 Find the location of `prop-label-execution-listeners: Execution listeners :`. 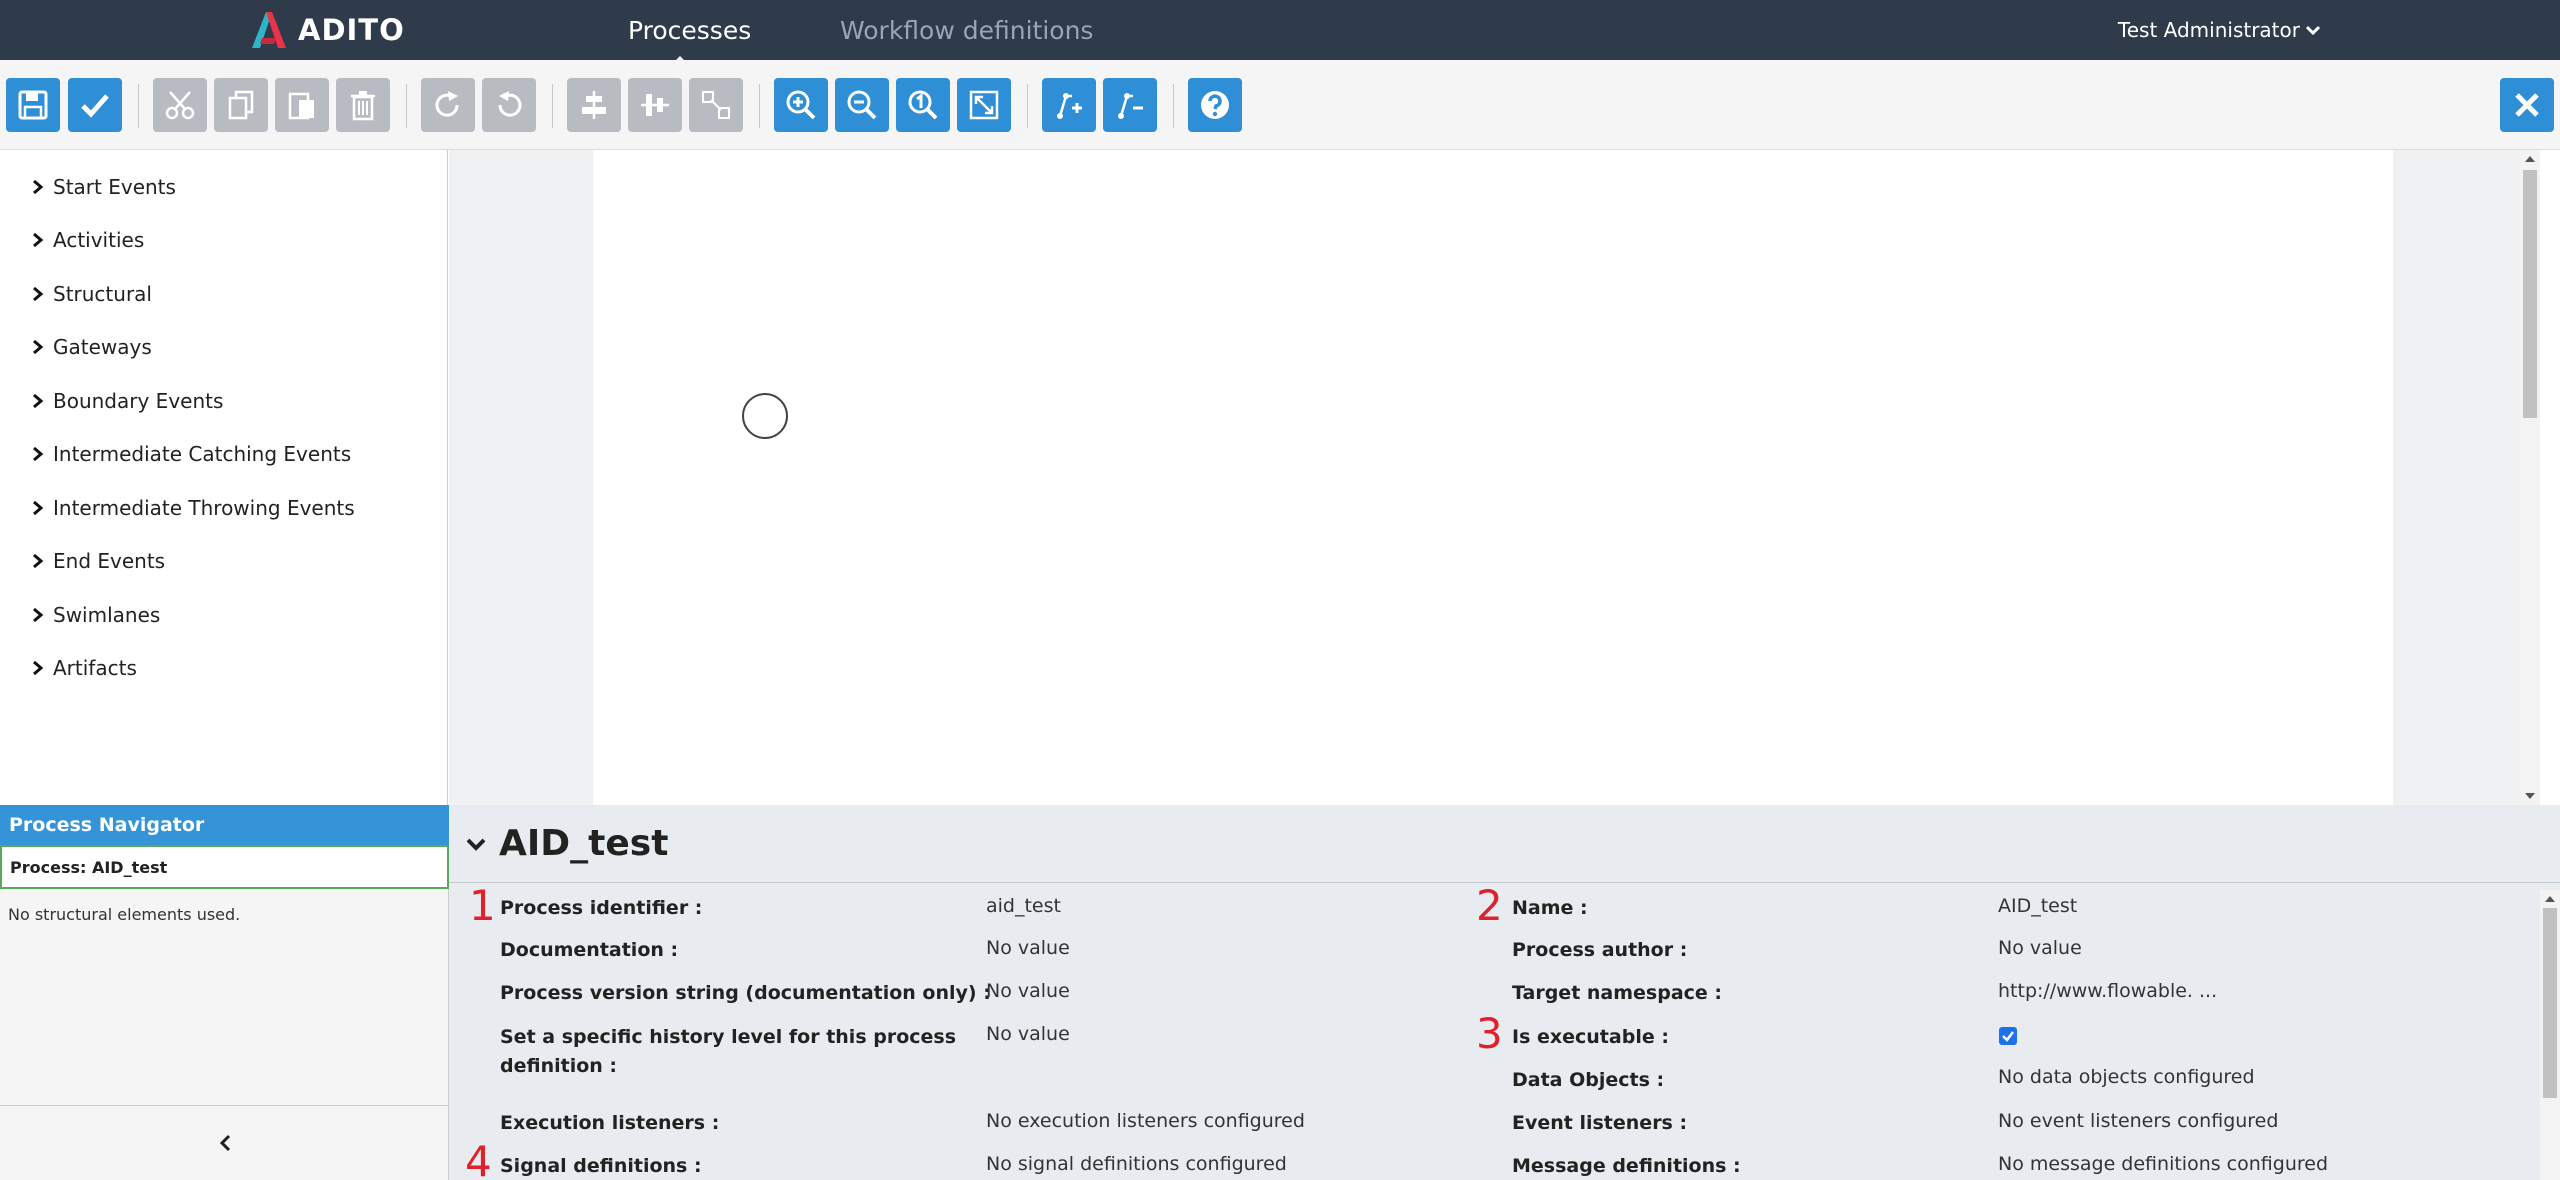

prop-label-execution-listeners: Execution listeners : is located at coordinates (610, 1123).